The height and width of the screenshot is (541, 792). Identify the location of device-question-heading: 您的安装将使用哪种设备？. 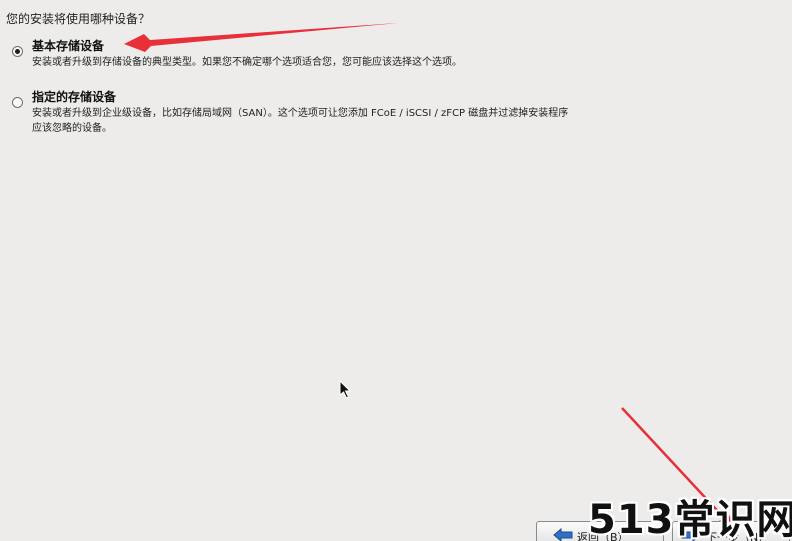
(78, 19).